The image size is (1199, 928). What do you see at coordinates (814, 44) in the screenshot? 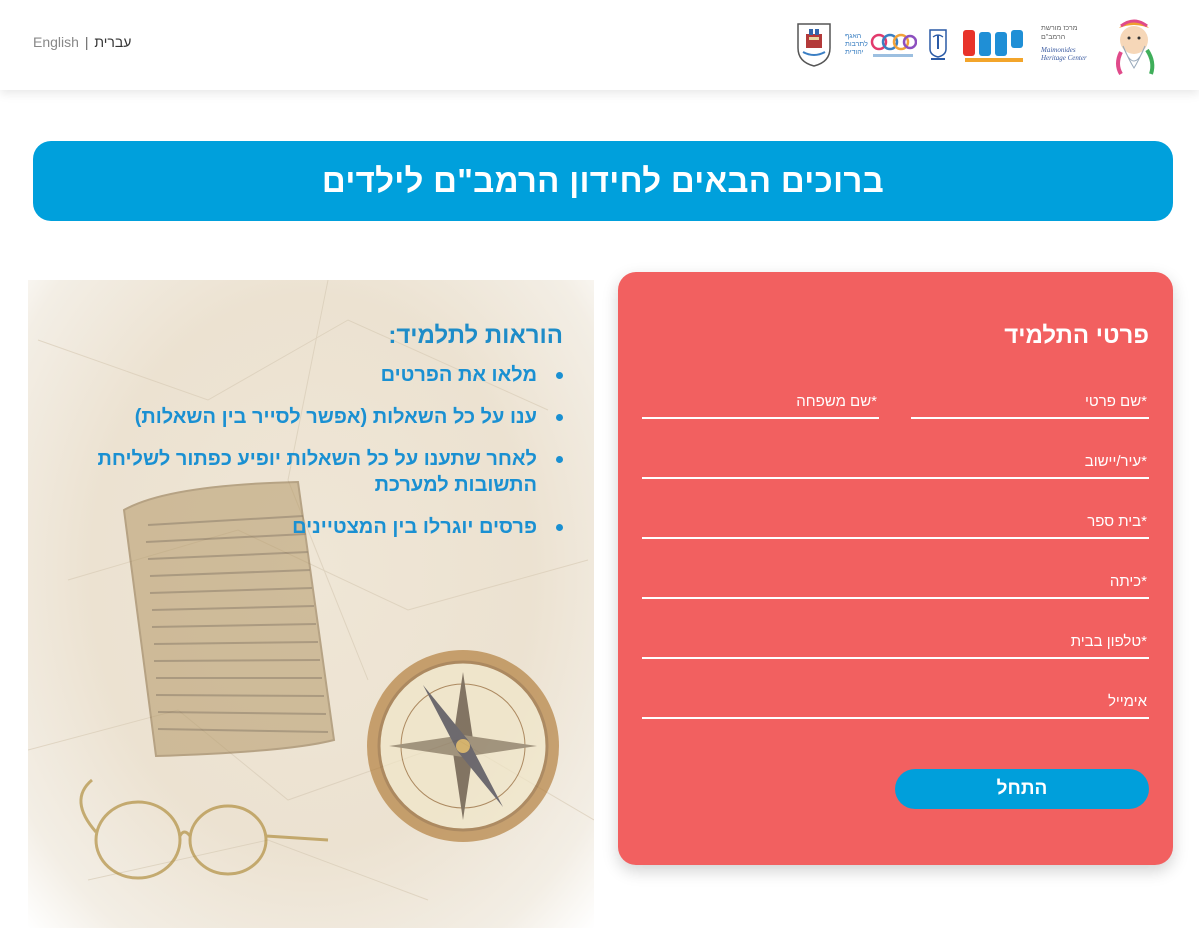
I see `tiberias-municipality-crest` at bounding box center [814, 44].